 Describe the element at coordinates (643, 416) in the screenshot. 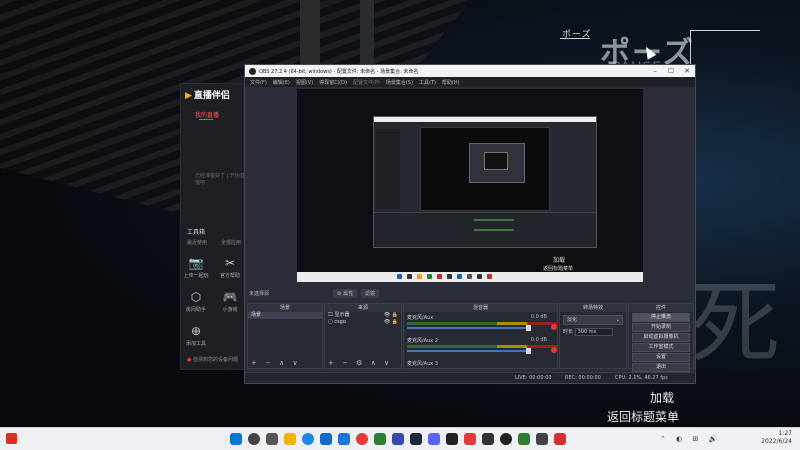

I see `menu-return-title: 返回标题菜单` at that location.